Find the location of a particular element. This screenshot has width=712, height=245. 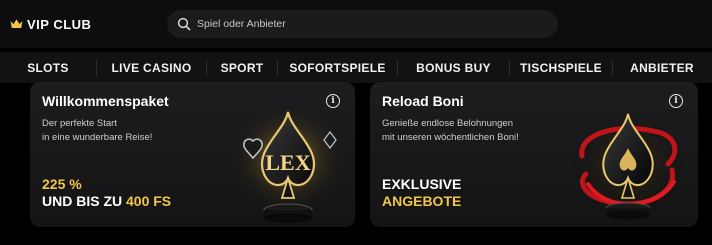

promo-percent: 225 % is located at coordinates (62, 184).